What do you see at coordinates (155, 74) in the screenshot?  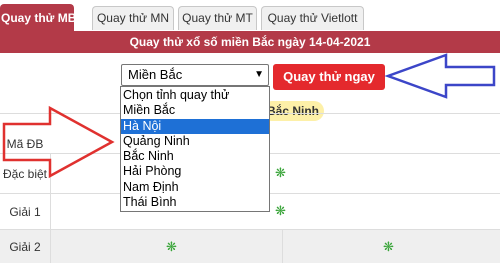 I see `region-select-value: Miền Bắc` at bounding box center [155, 74].